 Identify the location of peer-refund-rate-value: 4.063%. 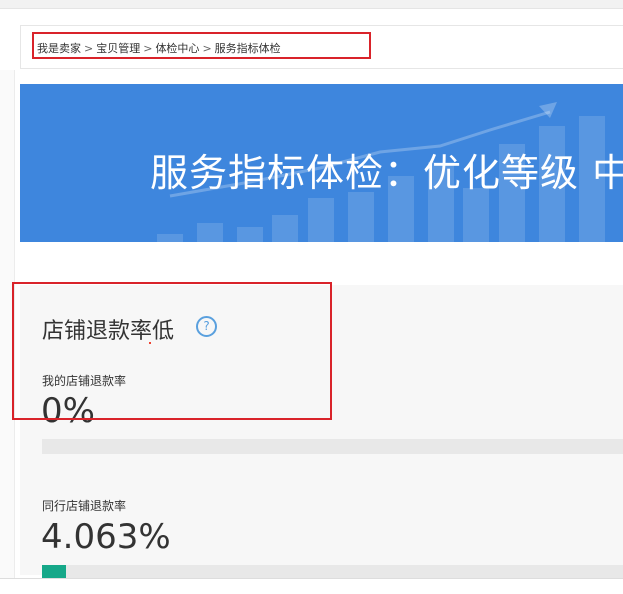
(106, 537).